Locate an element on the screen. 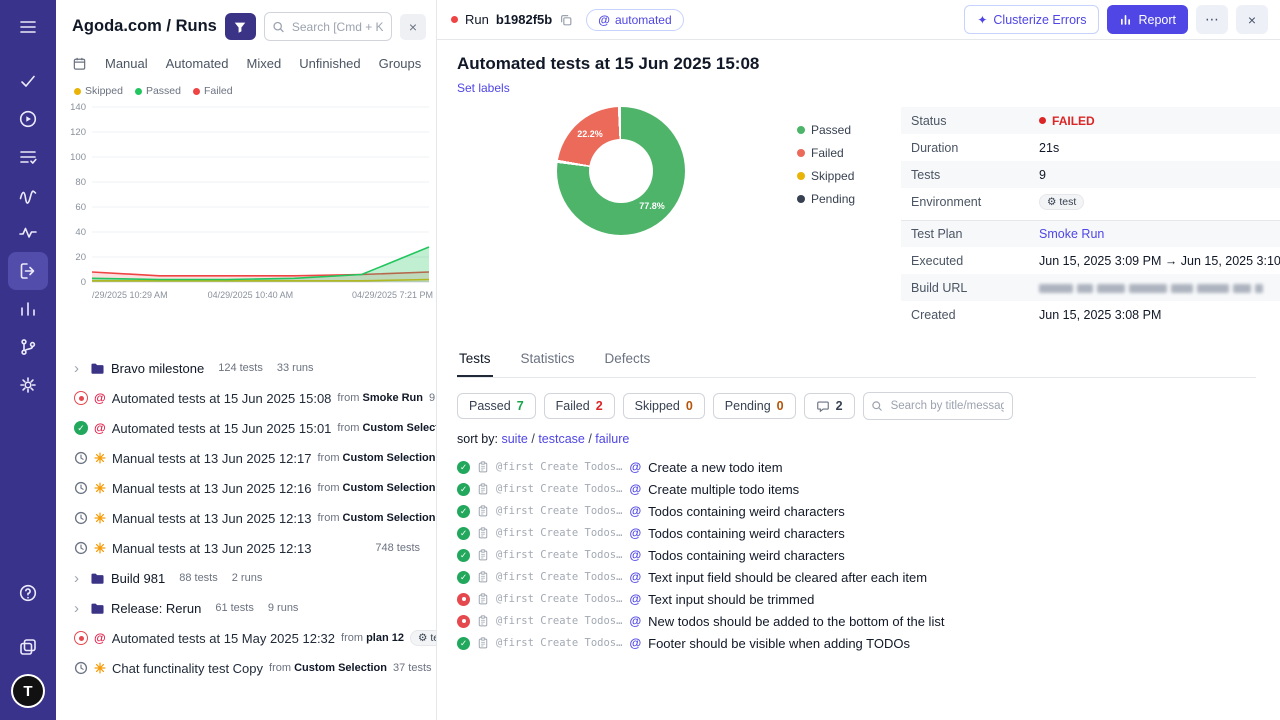  sort-suite: suite is located at coordinates (514, 439).